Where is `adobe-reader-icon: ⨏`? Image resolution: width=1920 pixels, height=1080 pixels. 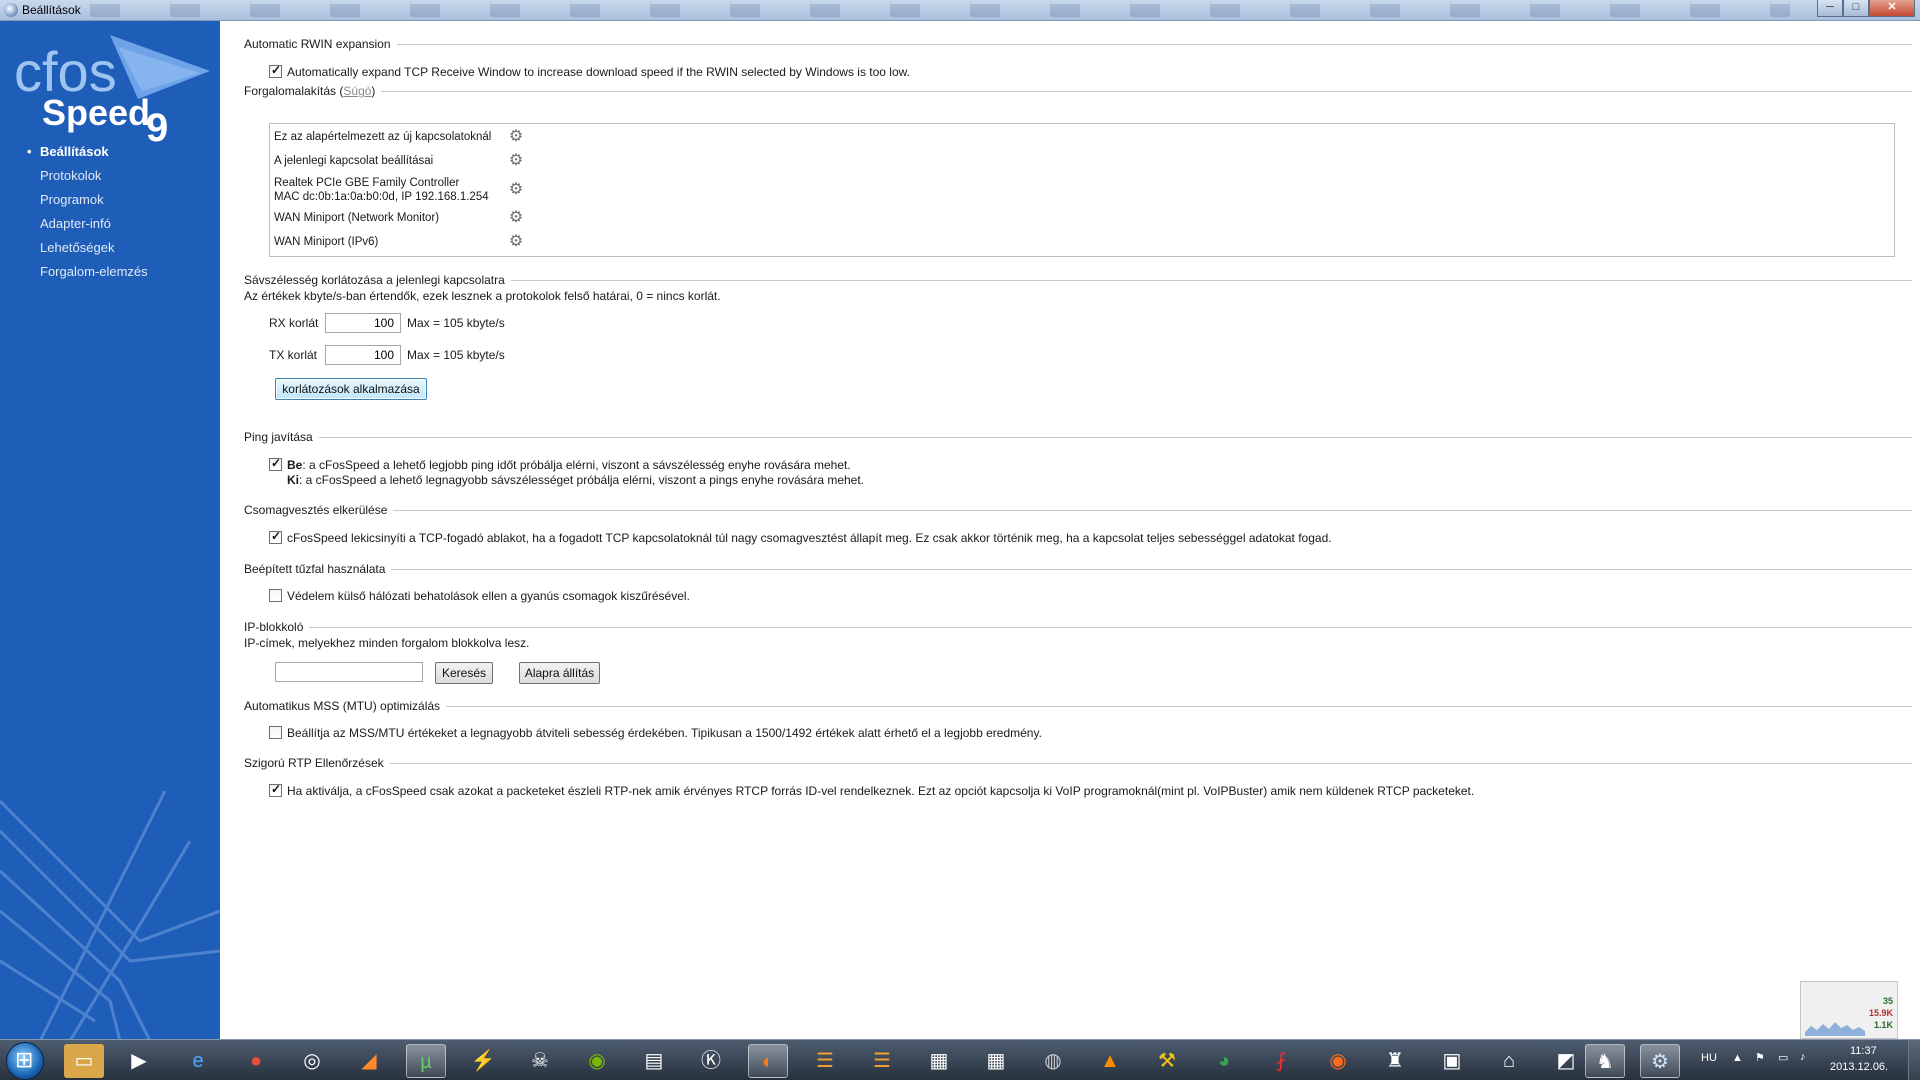 adobe-reader-icon: ⨏ is located at coordinates (1281, 1061).